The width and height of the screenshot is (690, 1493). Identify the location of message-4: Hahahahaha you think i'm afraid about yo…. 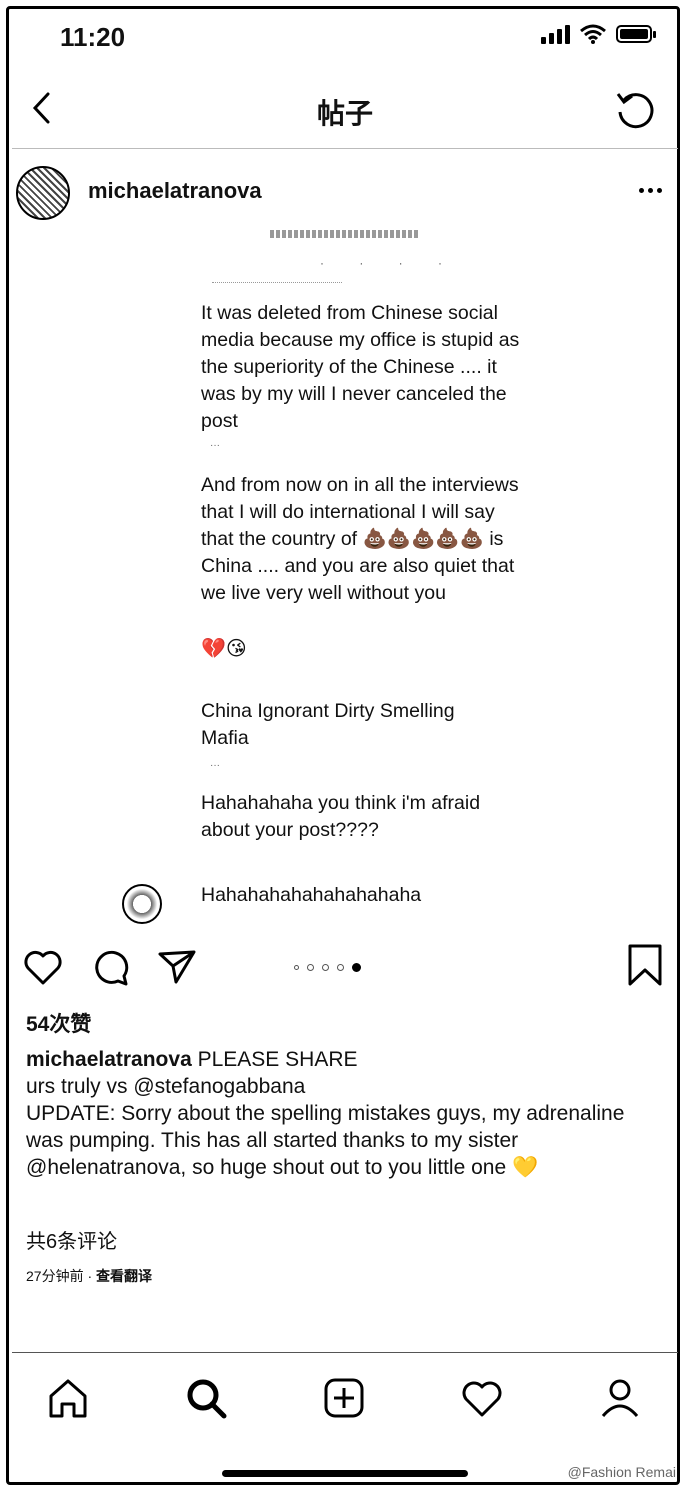
(341, 816).